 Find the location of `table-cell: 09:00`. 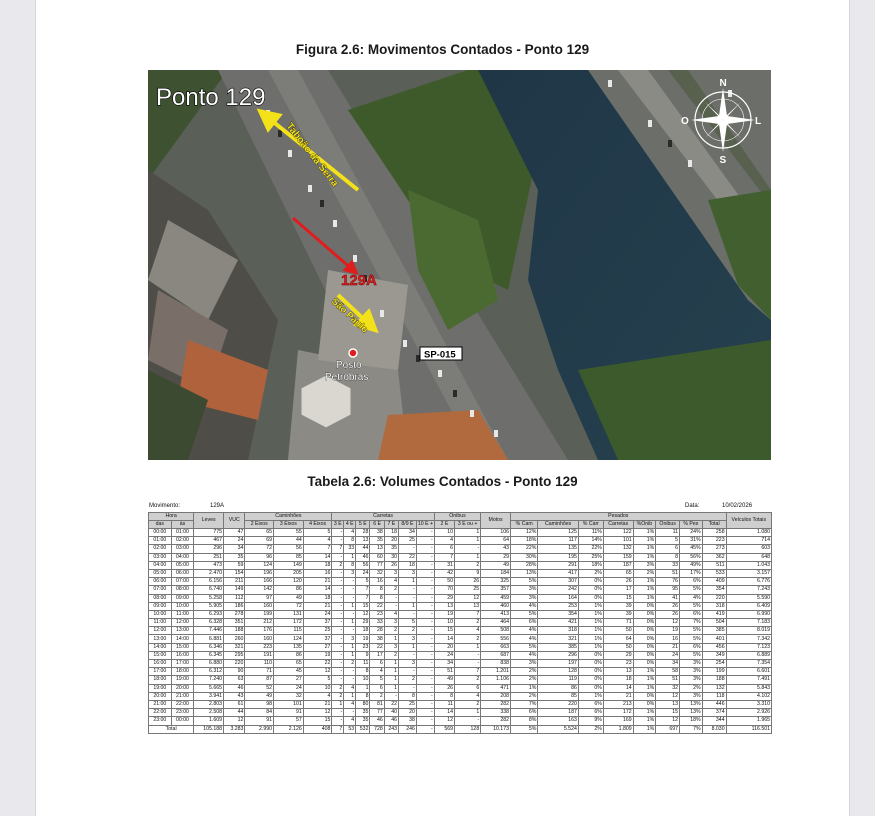

table-cell: 09:00 is located at coordinates (182, 598).